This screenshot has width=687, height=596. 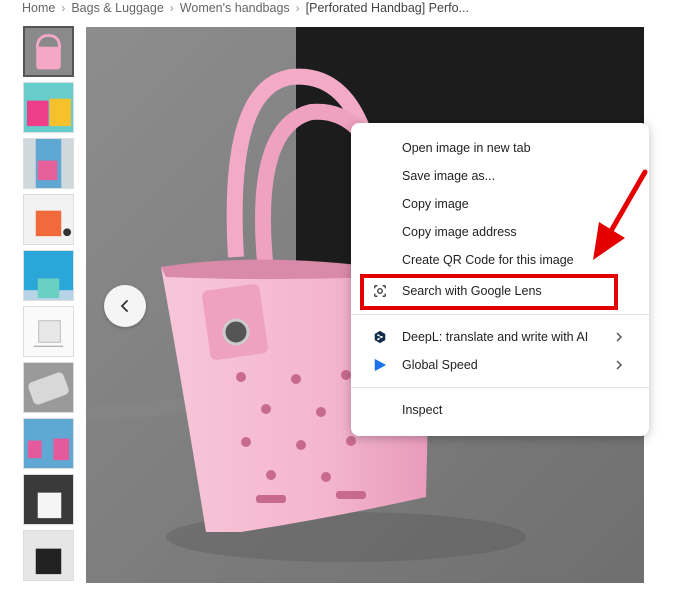 What do you see at coordinates (500, 204) in the screenshot?
I see `menu-copy-image: Copy image` at bounding box center [500, 204].